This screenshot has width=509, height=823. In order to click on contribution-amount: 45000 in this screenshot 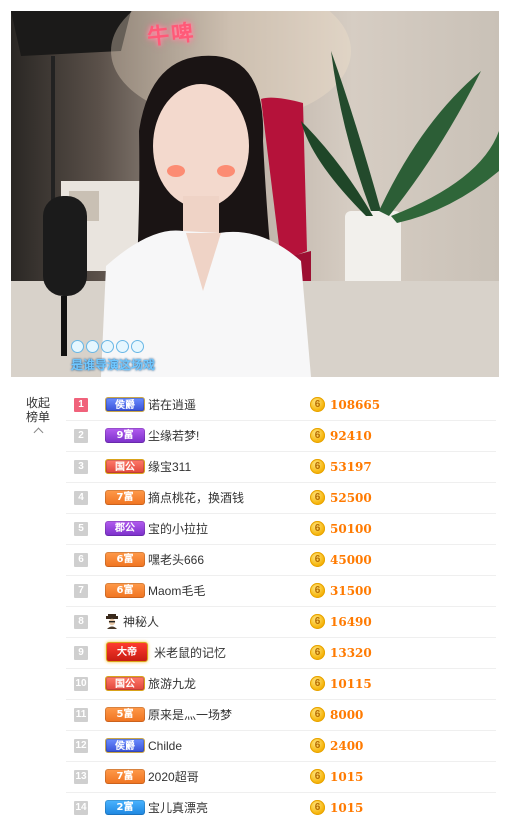, I will do `click(351, 560)`.